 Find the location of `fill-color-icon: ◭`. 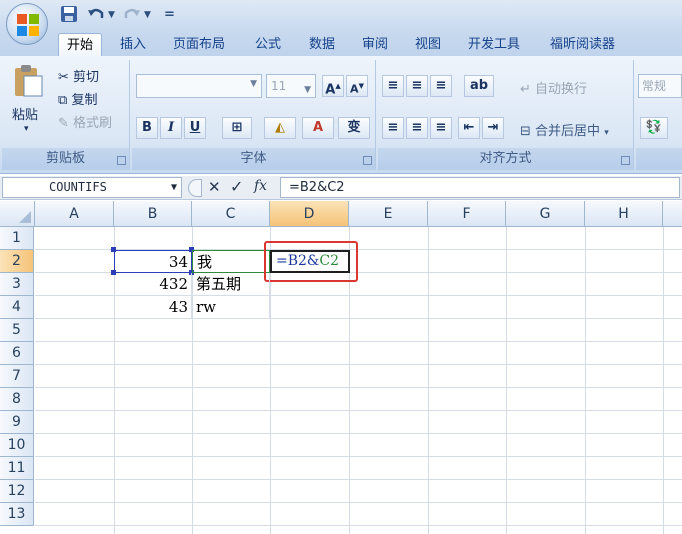

fill-color-icon: ◭ is located at coordinates (280, 128).